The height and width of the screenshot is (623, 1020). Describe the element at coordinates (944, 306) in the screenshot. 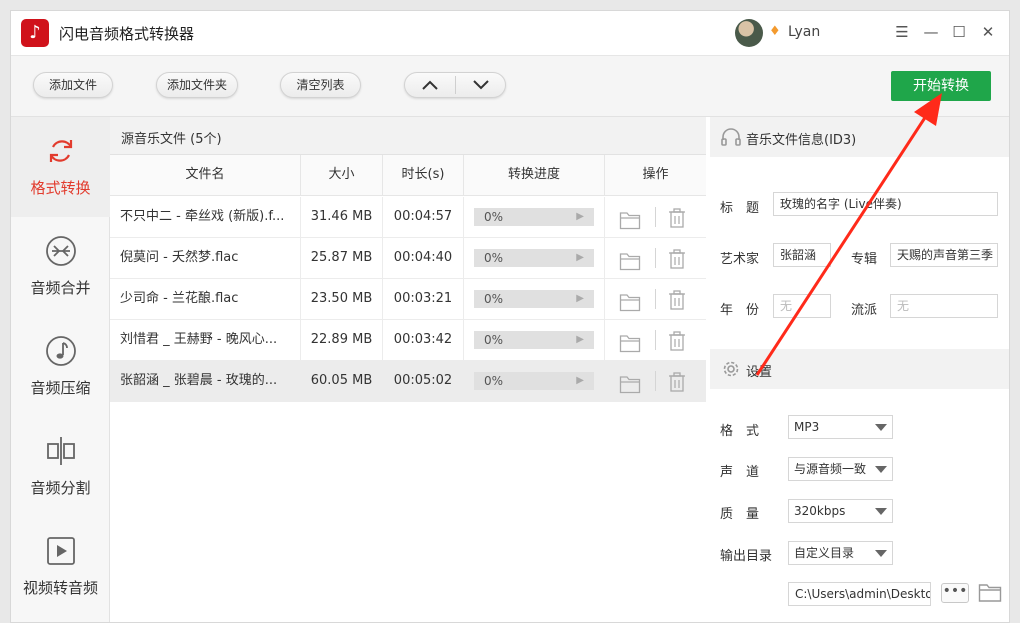

I see `genre-field: 无` at that location.